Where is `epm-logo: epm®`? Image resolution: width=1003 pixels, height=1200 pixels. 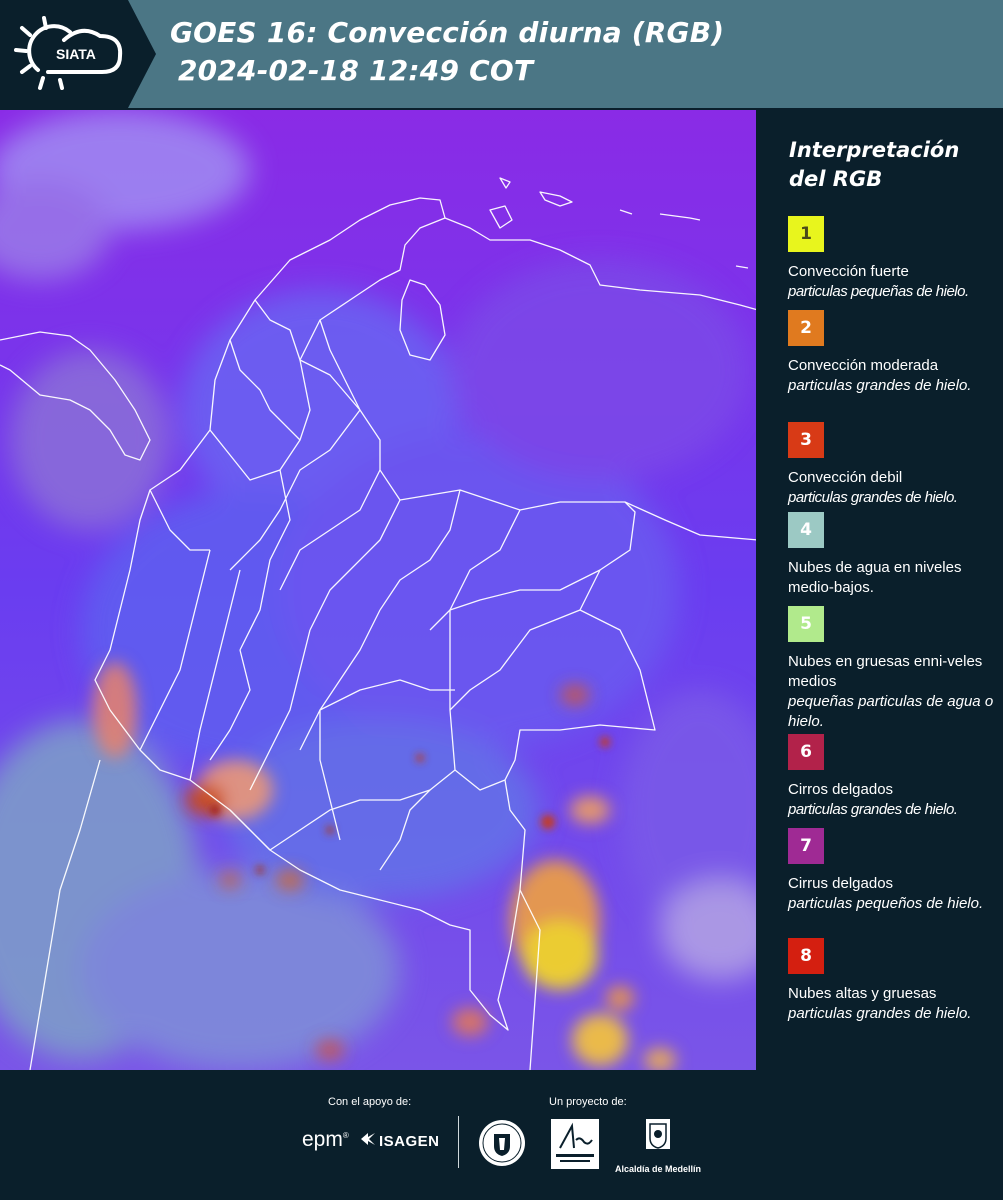 epm-logo: epm® is located at coordinates (325, 1139).